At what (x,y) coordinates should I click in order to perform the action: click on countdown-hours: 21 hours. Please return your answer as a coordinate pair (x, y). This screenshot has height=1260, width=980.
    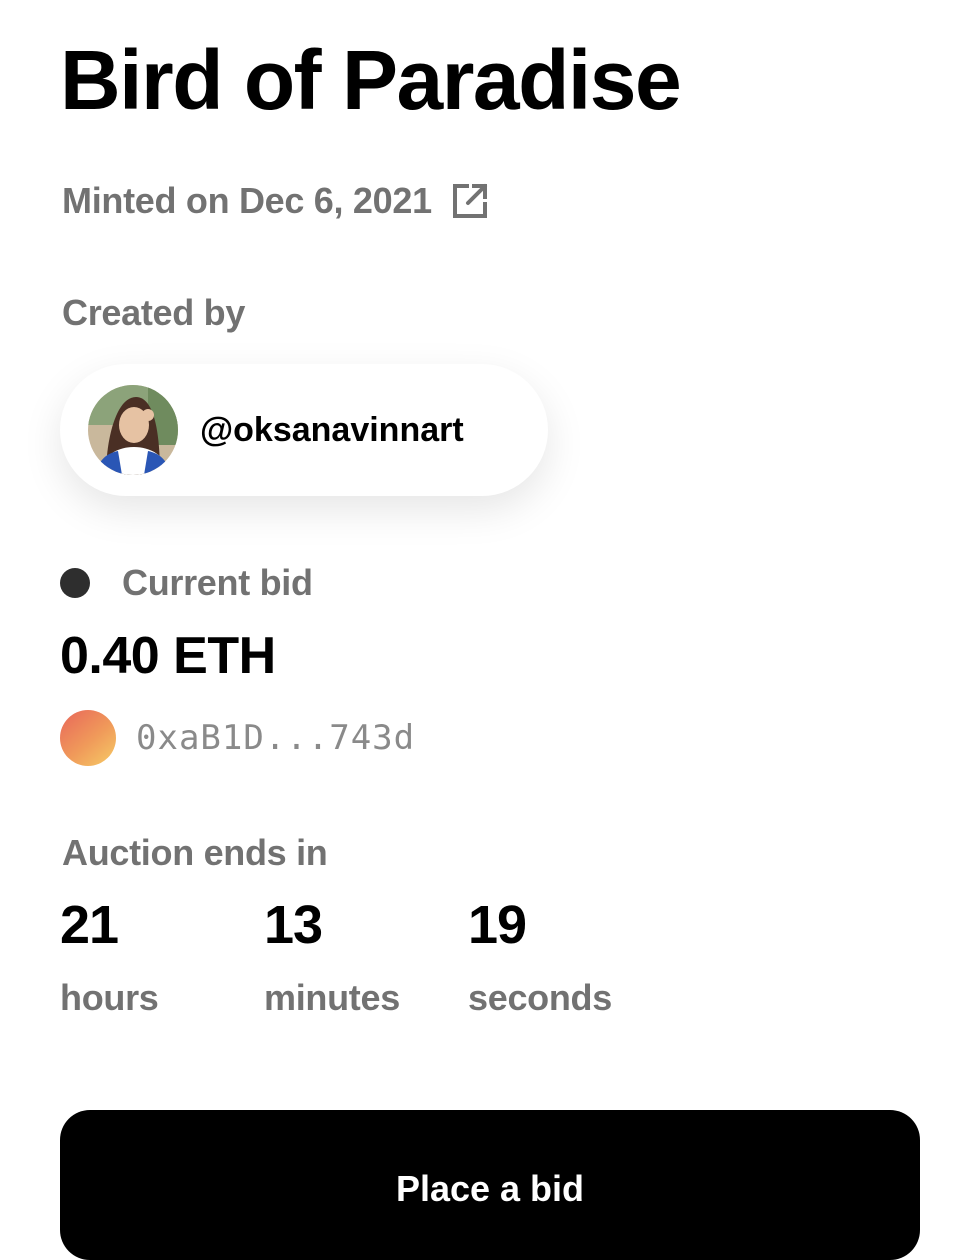
    Looking at the image, I should click on (109, 957).